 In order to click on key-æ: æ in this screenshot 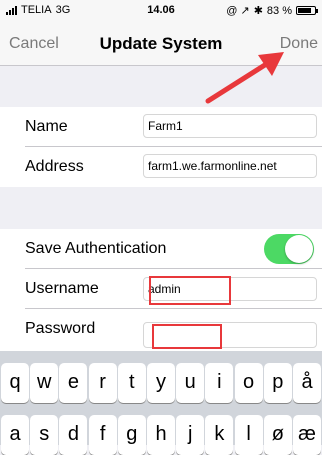, I will do `click(307, 435)`.